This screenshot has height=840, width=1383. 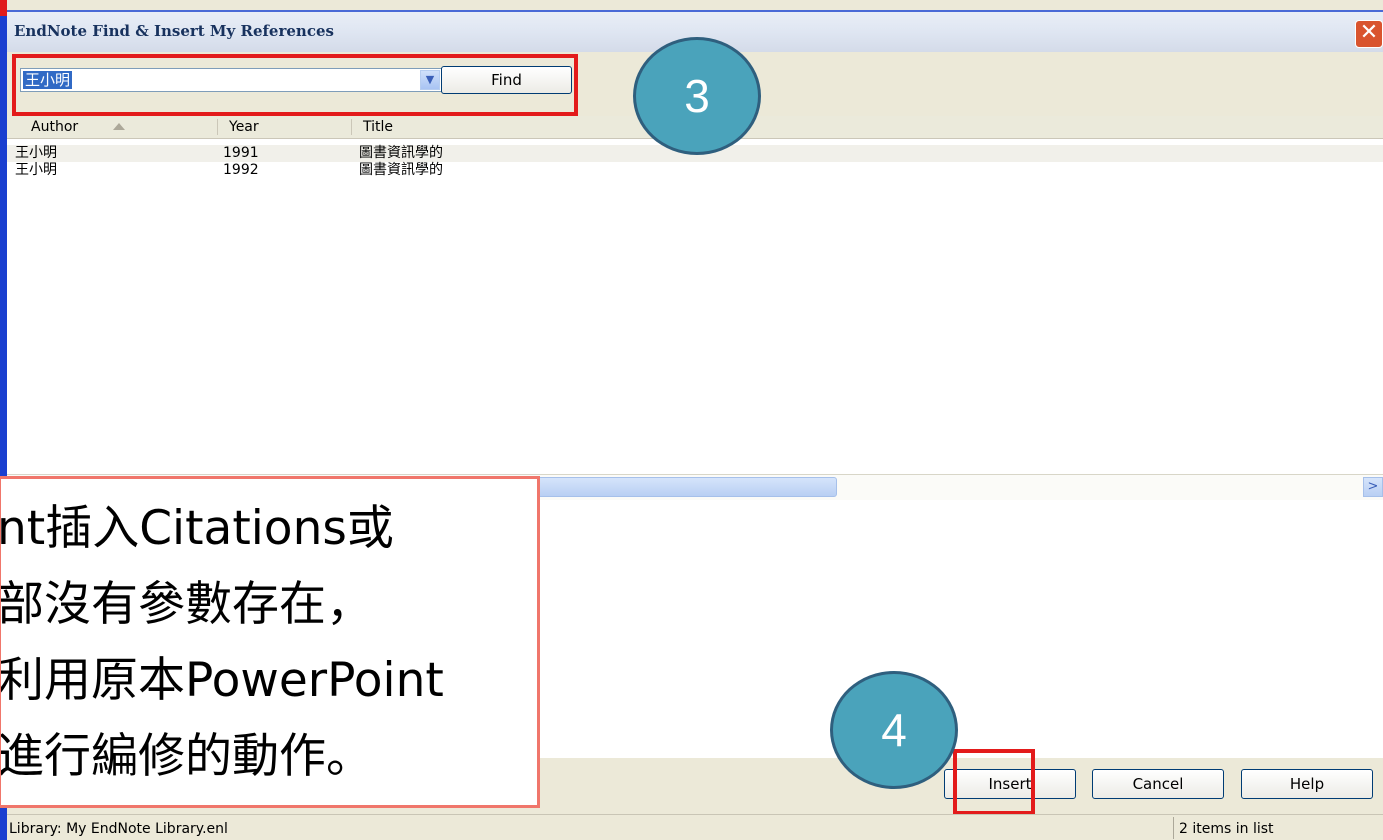 What do you see at coordinates (1373, 487) in the screenshot?
I see `scroll-right-icon: >` at bounding box center [1373, 487].